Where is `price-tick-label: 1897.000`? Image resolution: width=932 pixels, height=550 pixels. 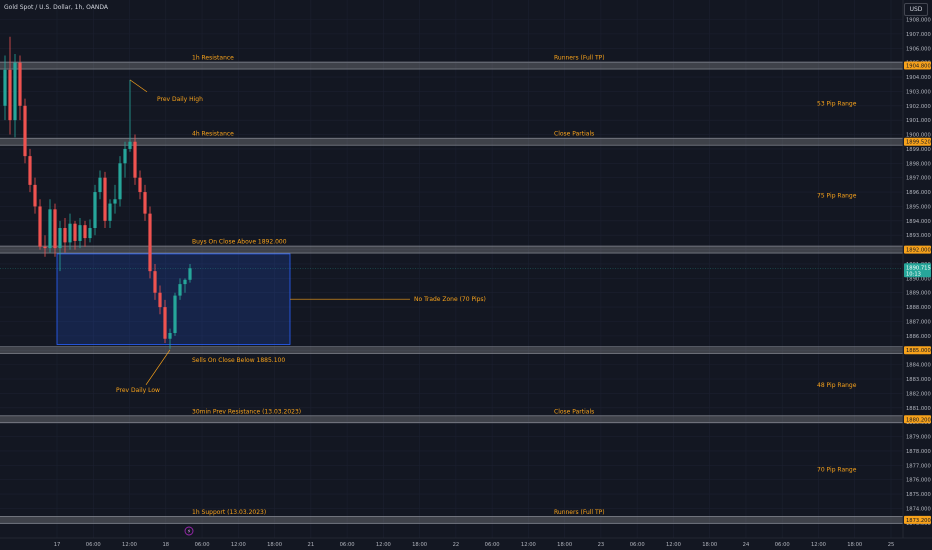
price-tick-label: 1897.000 is located at coordinates (918, 179).